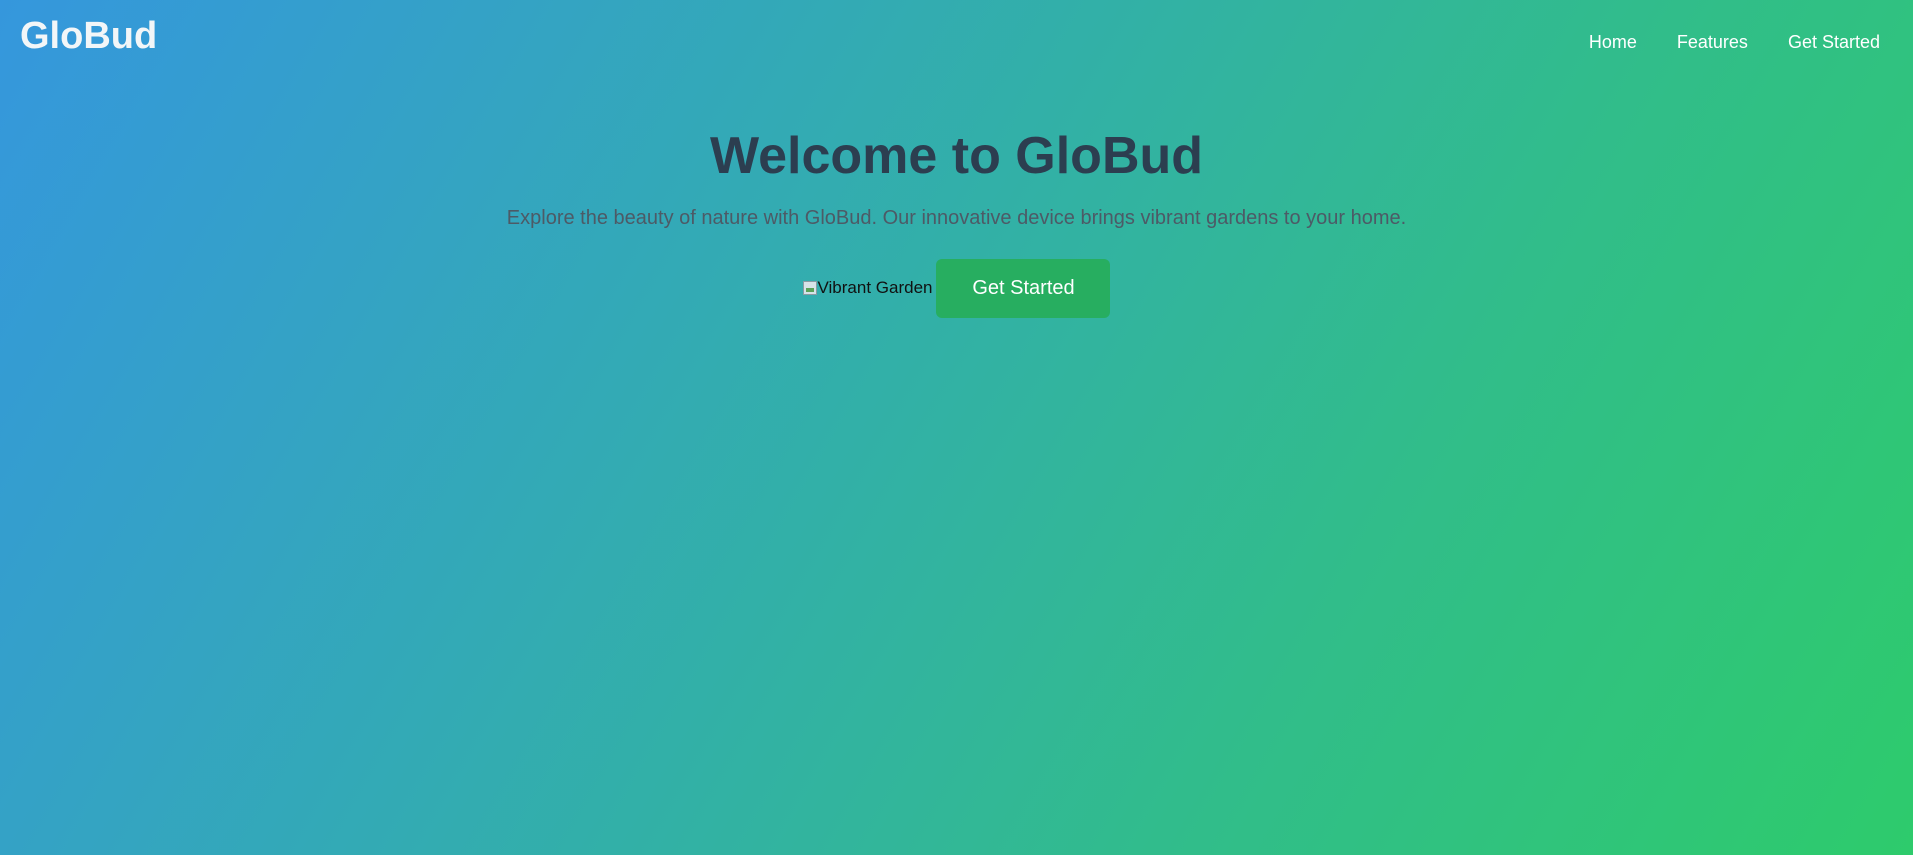 The width and height of the screenshot is (1913, 855). Describe the element at coordinates (1834, 42) in the screenshot. I see `nav-link-get-started: Get Started` at that location.